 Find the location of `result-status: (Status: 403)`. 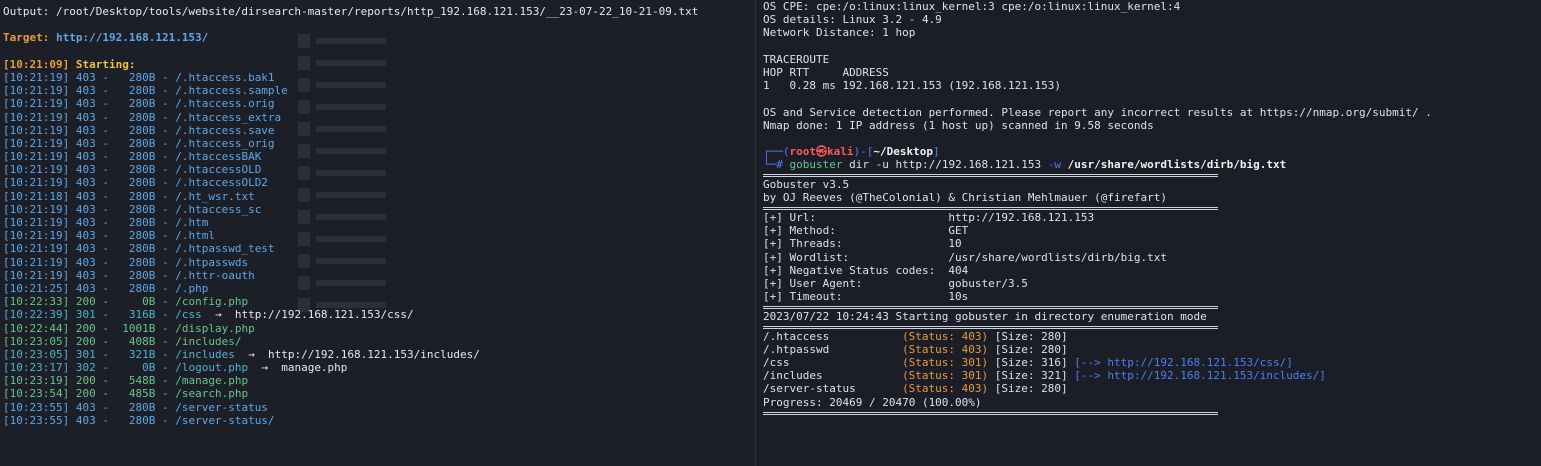

result-status: (Status: 403) is located at coordinates (945, 389).